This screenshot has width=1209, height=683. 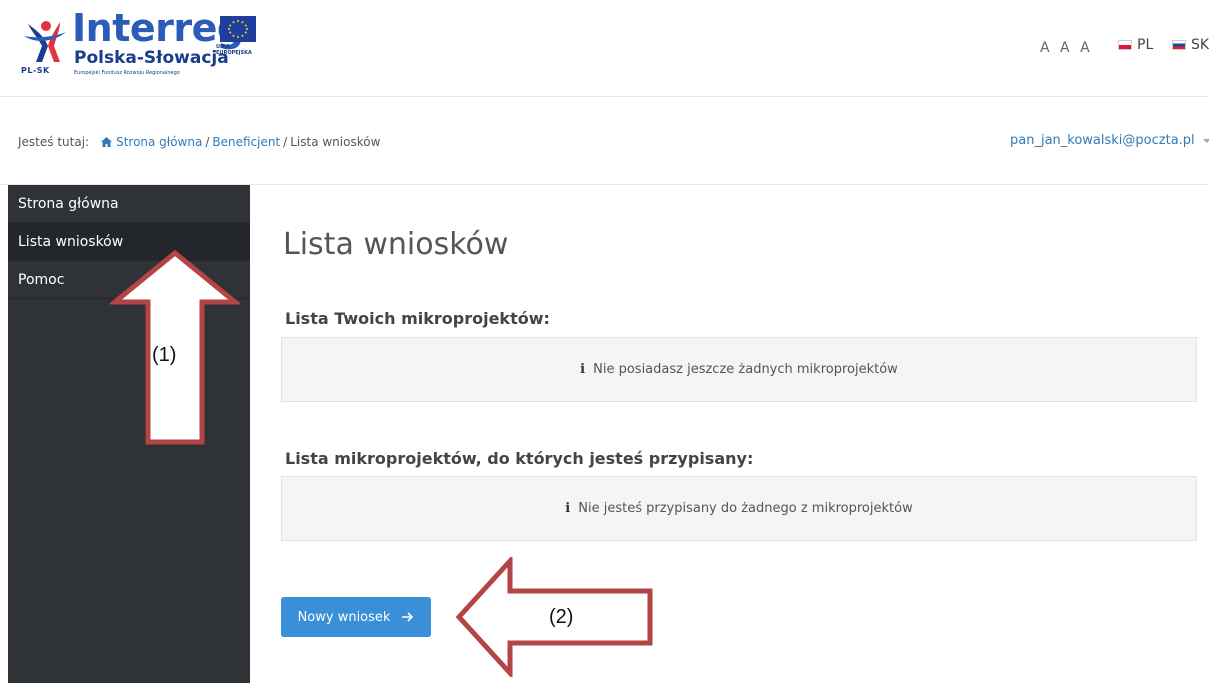 I want to click on annotation-label-1: (1), so click(x=164, y=355).